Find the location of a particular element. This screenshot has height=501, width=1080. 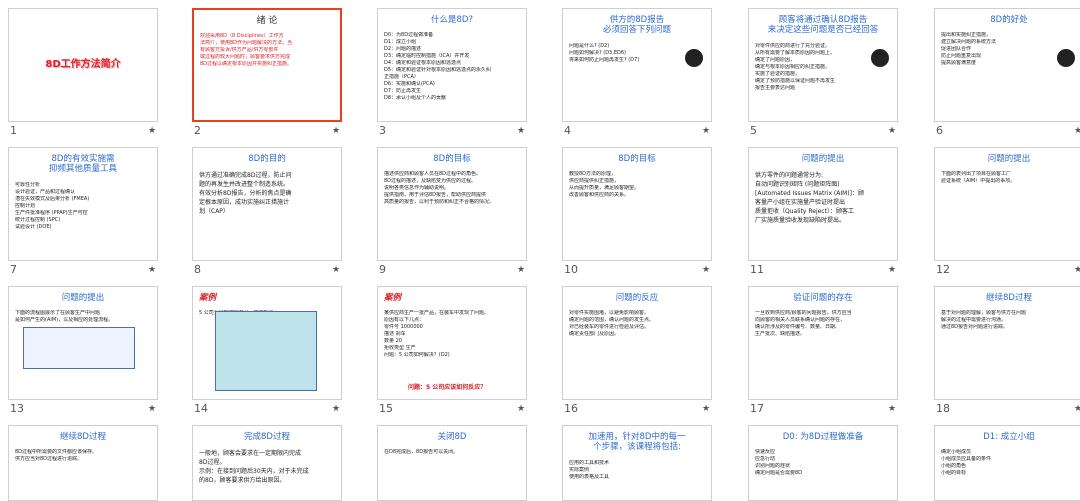

slide-number: 17 is located at coordinates (757, 408).